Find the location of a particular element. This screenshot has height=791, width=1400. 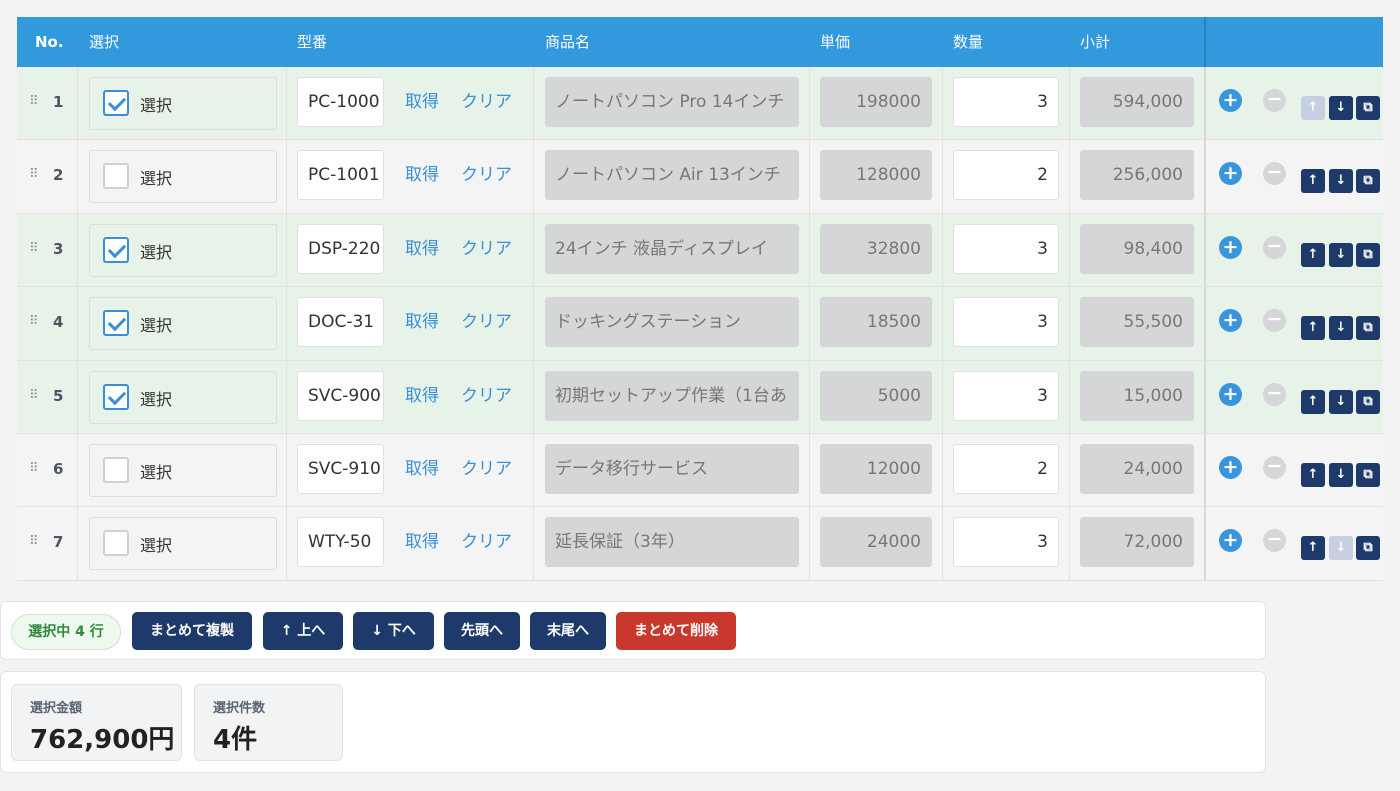

bulk-delete-button: まとめて削除 is located at coordinates (676, 631).